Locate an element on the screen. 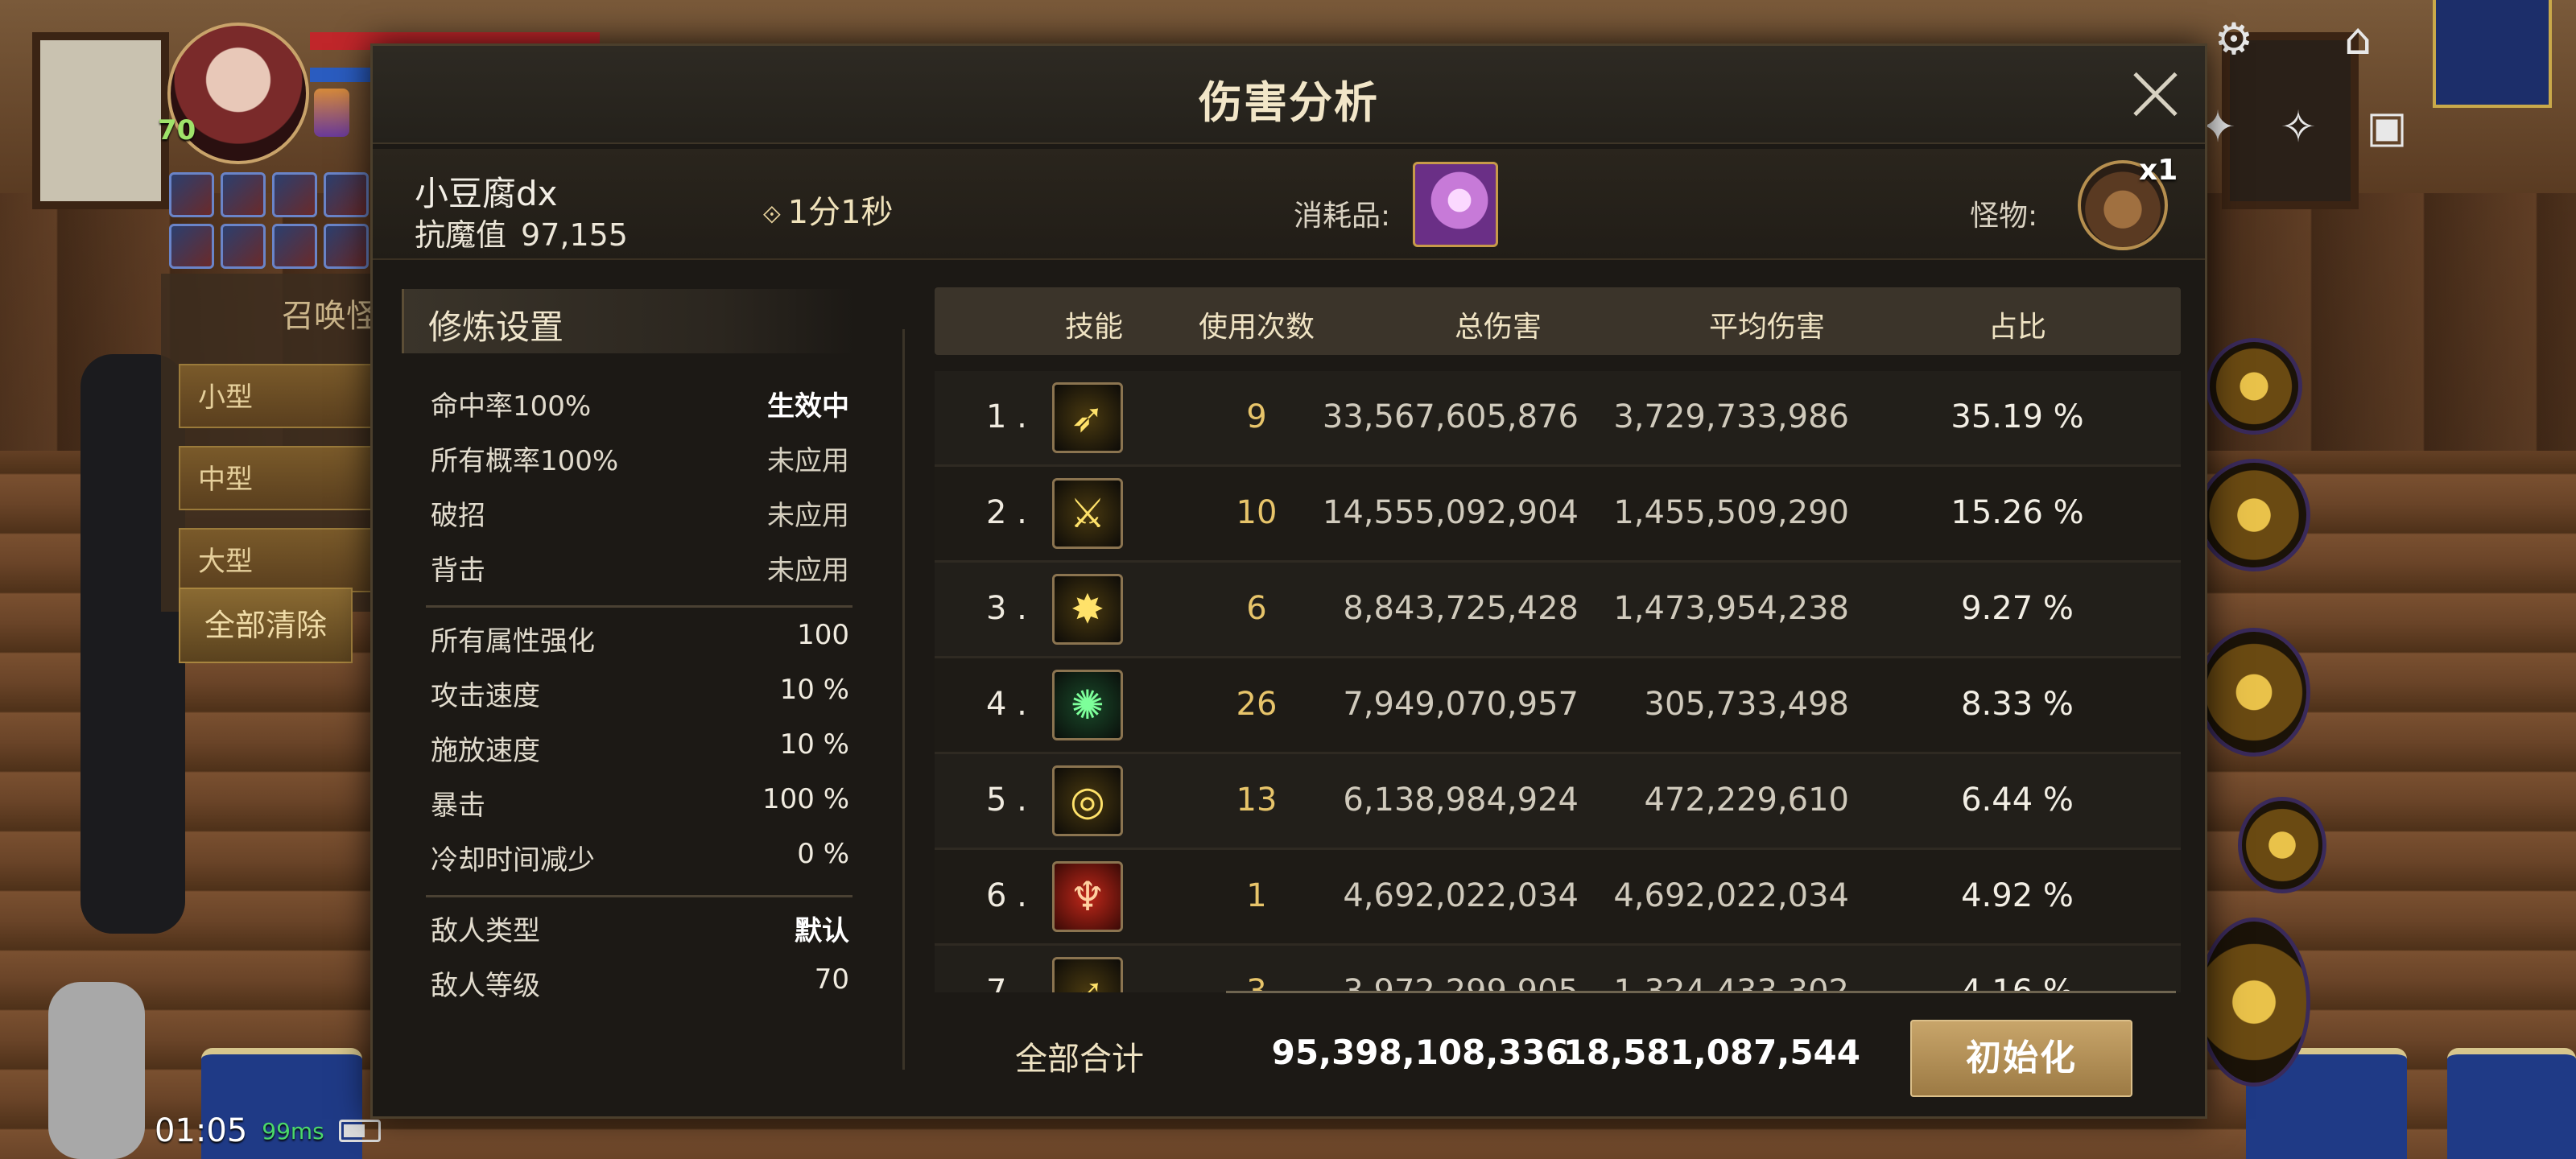 Image resolution: width=2576 pixels, height=1159 pixels. potion-icon is located at coordinates (331, 113).